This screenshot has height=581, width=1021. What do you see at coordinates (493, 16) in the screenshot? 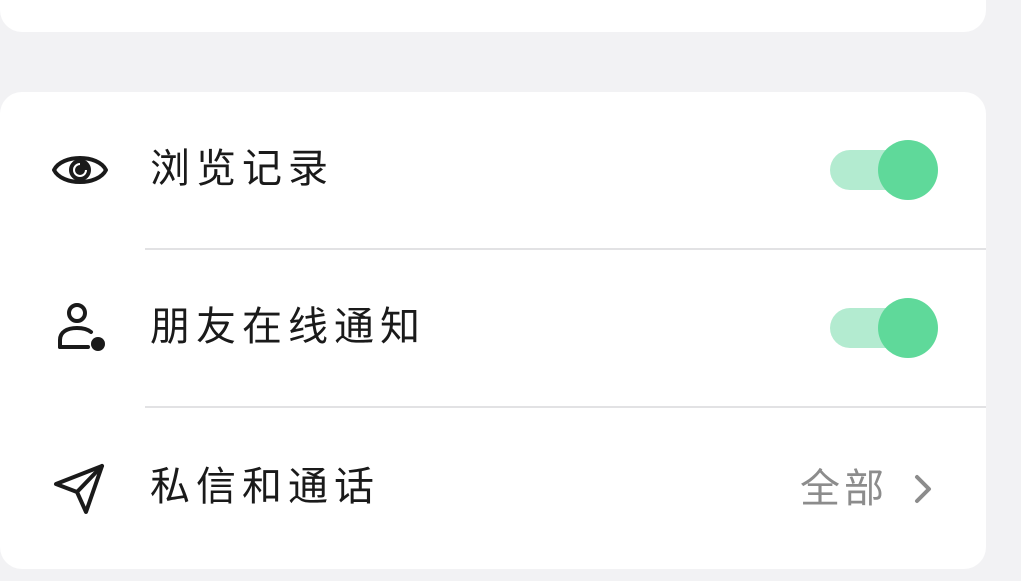
I see `previous-settings-card` at bounding box center [493, 16].